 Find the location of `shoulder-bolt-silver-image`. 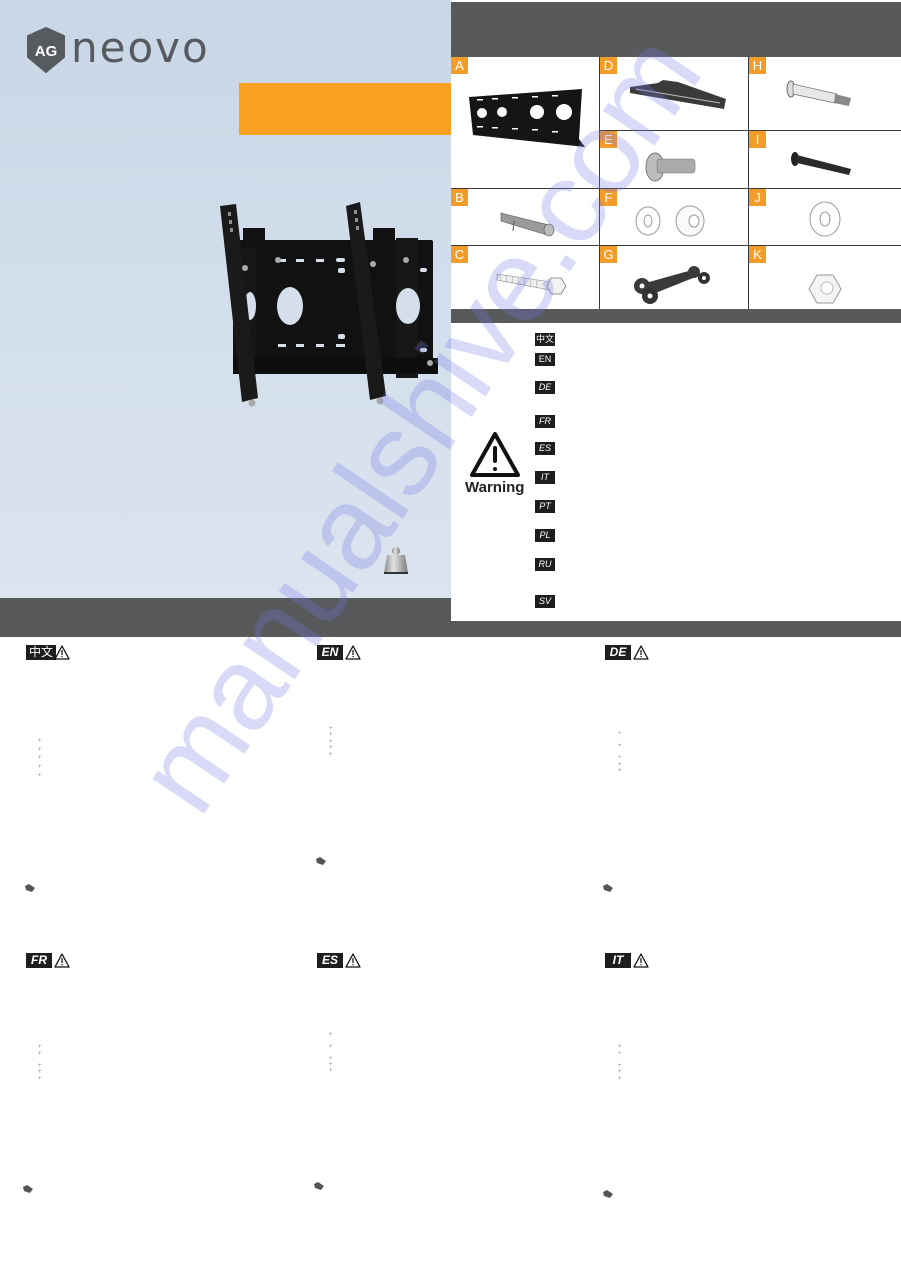

shoulder-bolt-silver-image is located at coordinates (818, 93).